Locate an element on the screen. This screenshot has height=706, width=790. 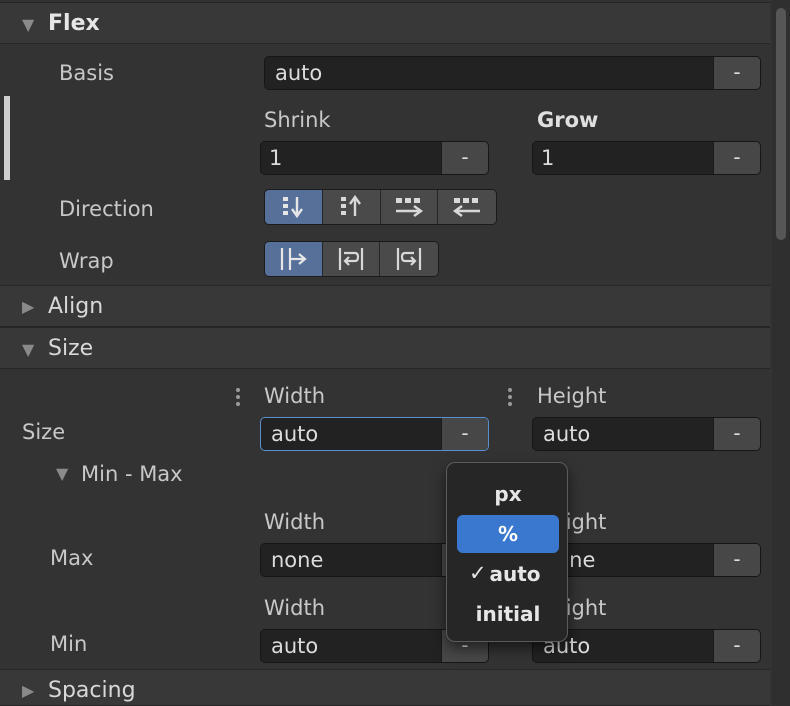
wrap-icon is located at coordinates (351, 259).